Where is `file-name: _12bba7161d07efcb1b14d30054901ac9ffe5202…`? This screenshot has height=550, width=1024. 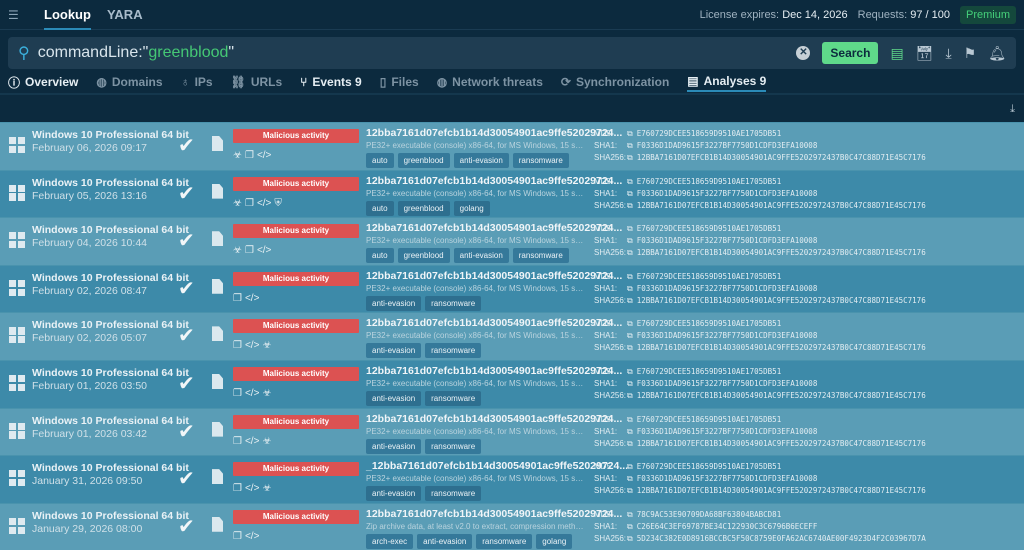 file-name: _12bba7161d07efcb1b14d30054901ac9ffe5202… is located at coordinates (497, 466).